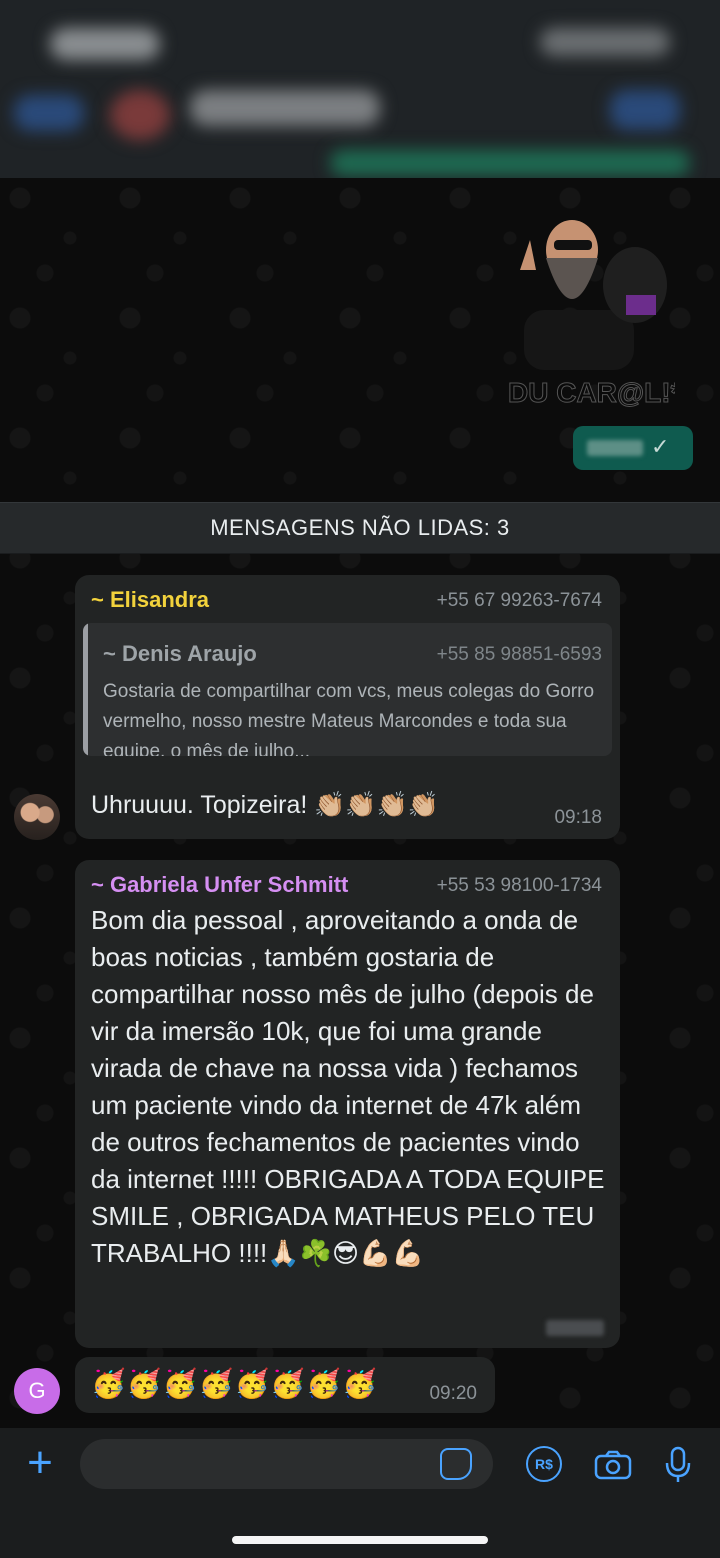  Describe the element at coordinates (510, 163) in the screenshot. I see `banner-blurred` at that location.